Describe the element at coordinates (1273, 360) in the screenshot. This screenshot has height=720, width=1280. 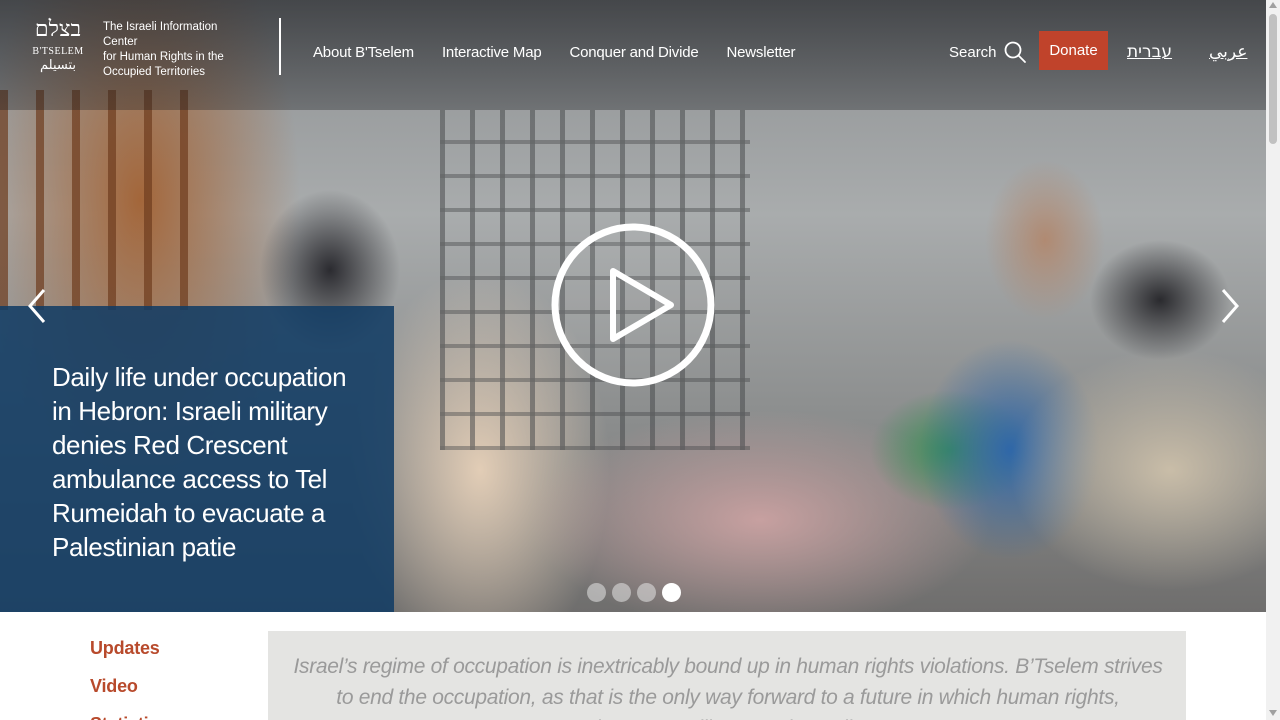
I see `page-scrollbar` at that location.